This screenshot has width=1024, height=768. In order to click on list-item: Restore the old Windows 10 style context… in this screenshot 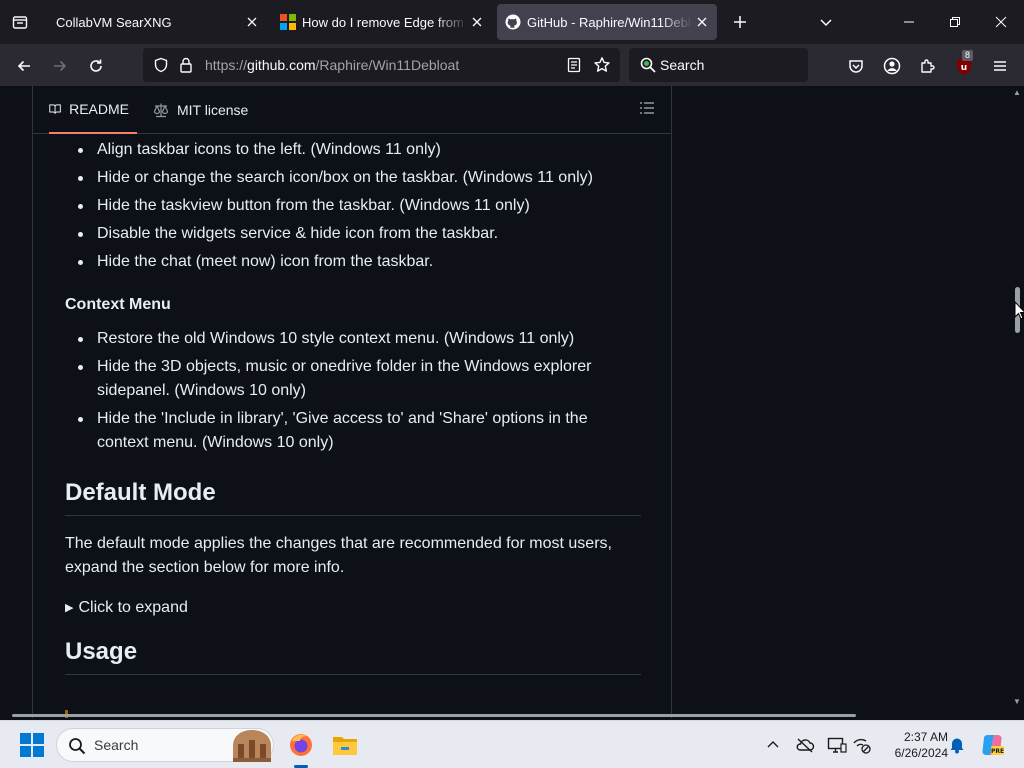, I will do `click(359, 339)`.